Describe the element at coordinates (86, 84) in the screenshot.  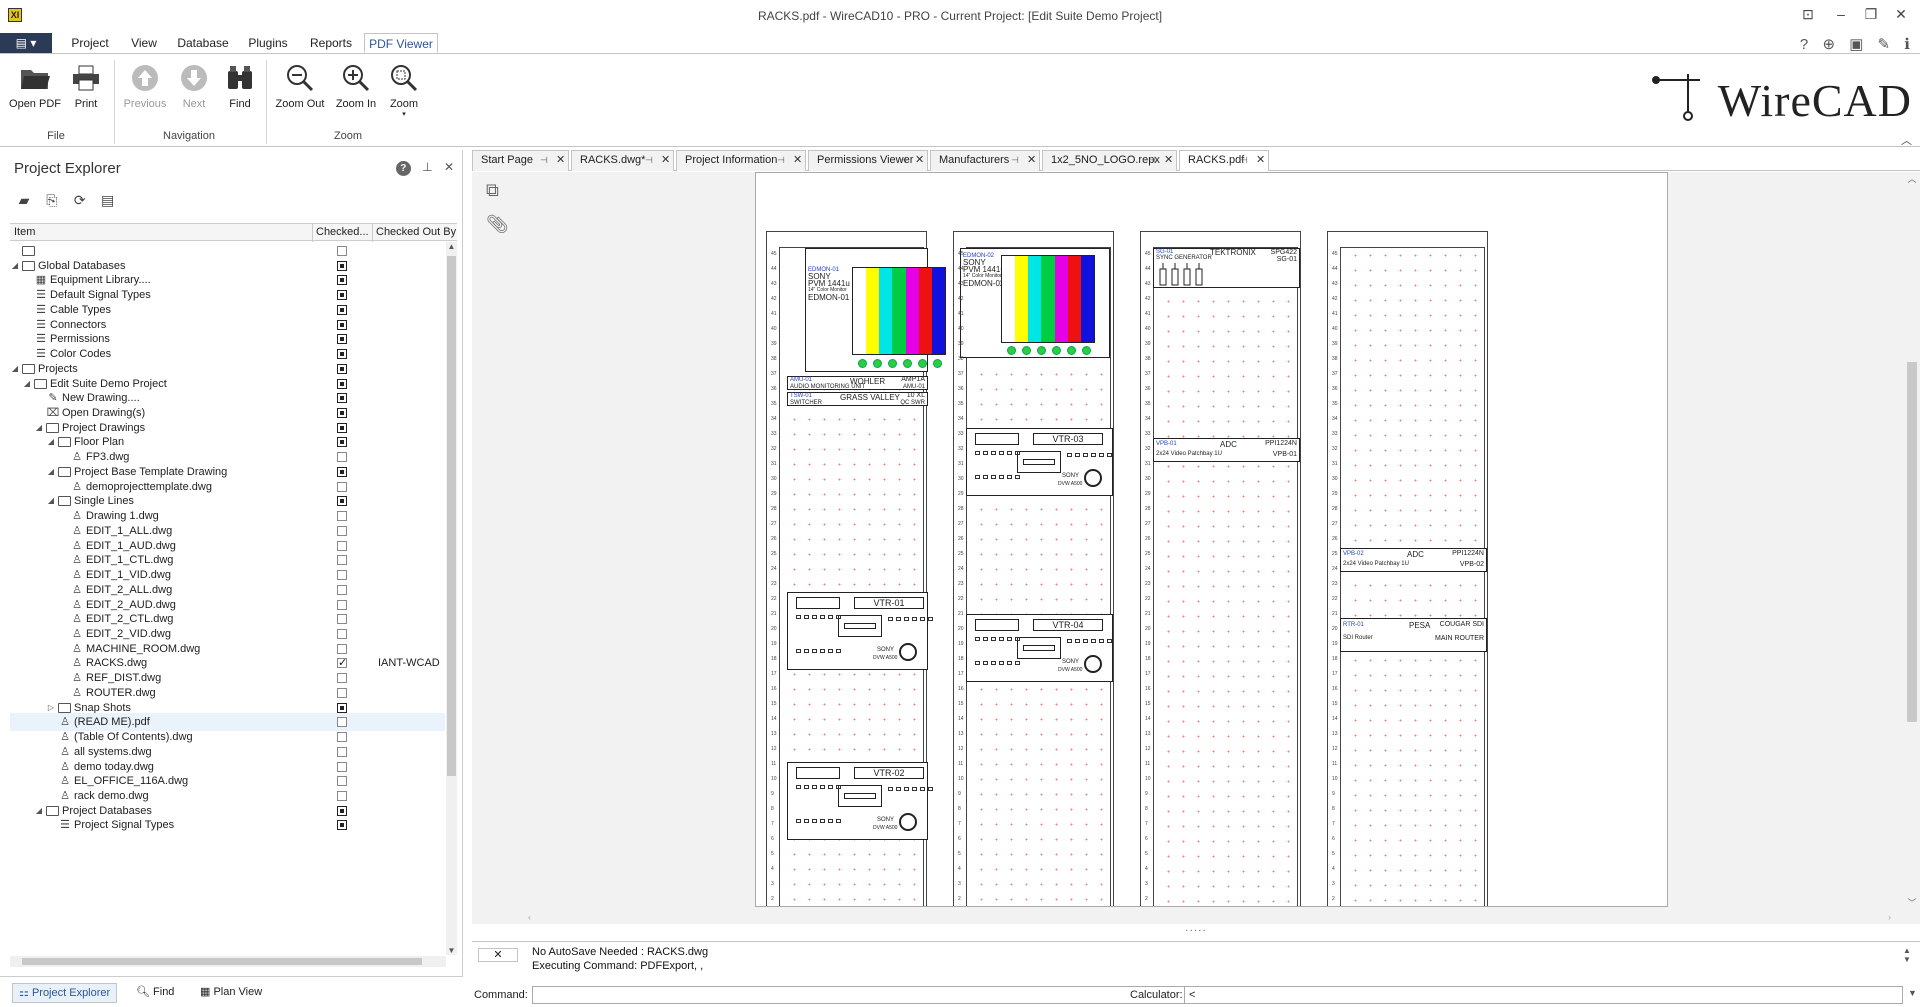
I see `print-button: Print` at that location.